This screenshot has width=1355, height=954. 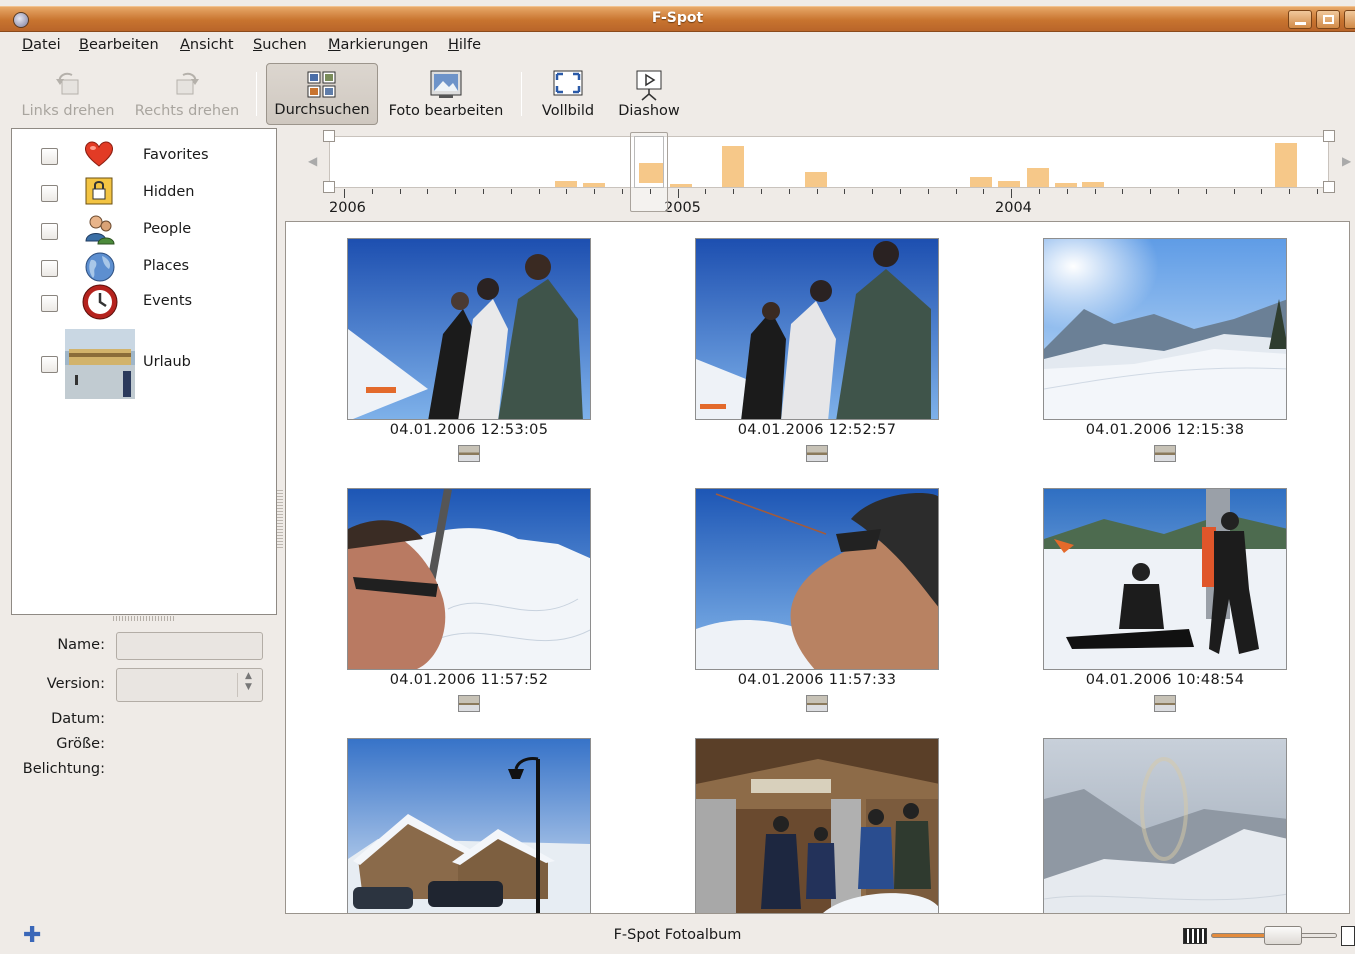 I want to click on sidebar-resize-handle, so click(x=280, y=520).